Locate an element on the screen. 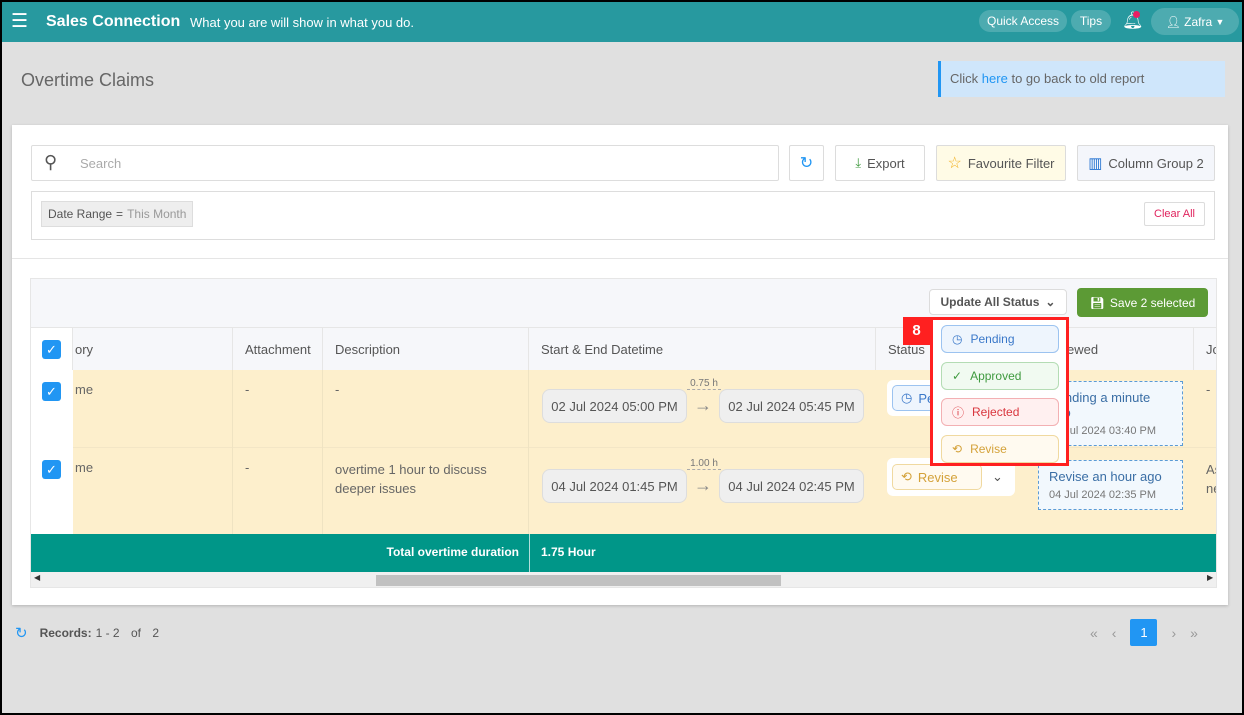 The height and width of the screenshot is (715, 1244). col-category: ory is located at coordinates (153, 349).